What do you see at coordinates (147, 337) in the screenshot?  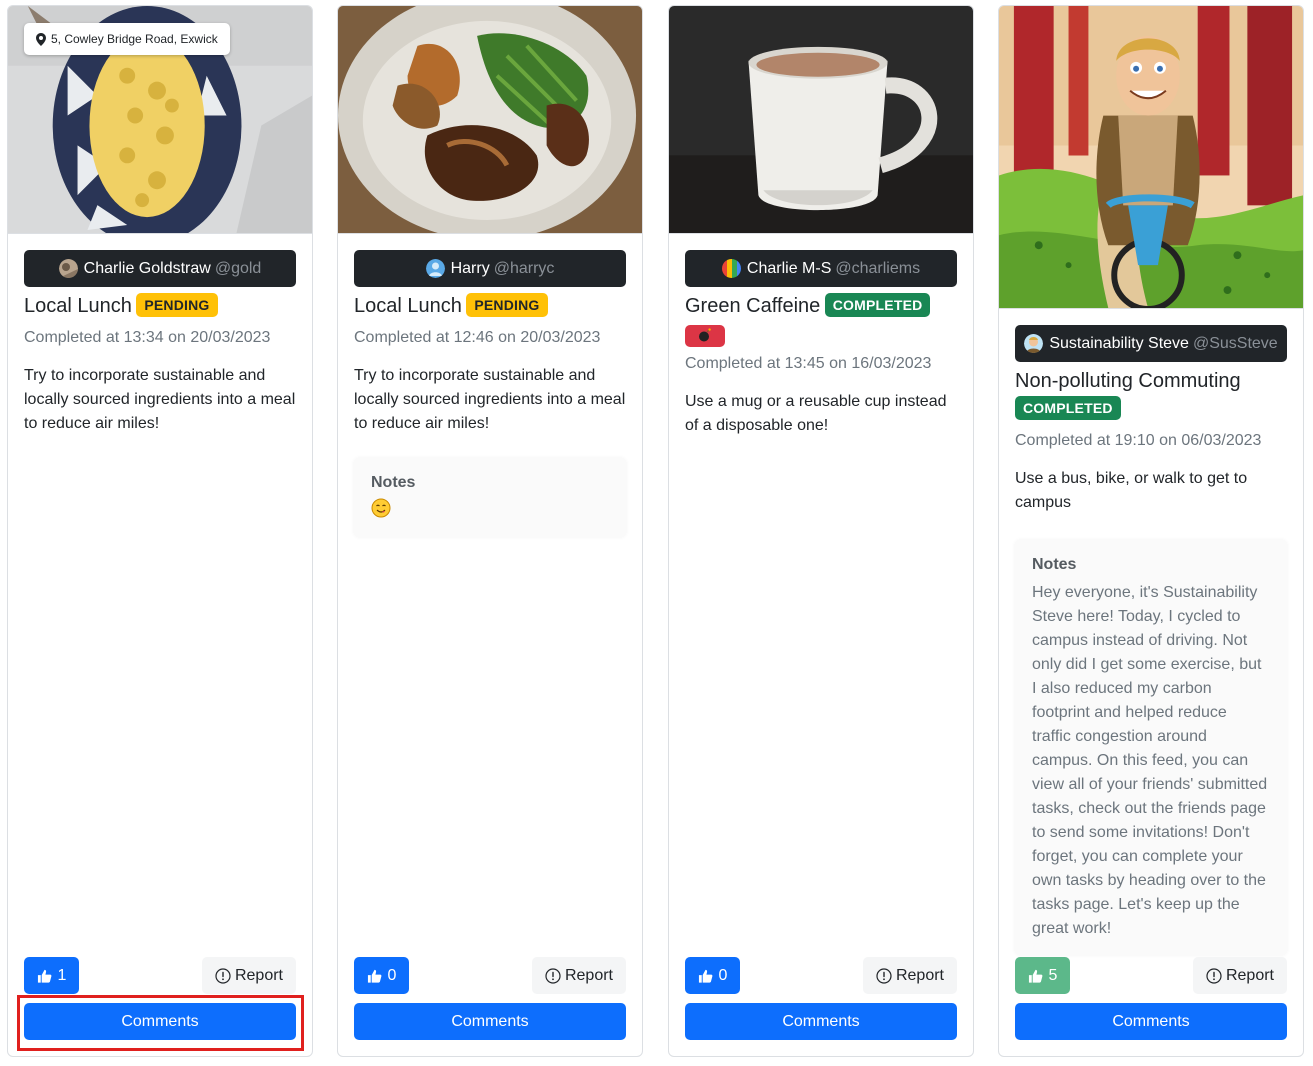 I see `completed-time: Completed at 13:34 on 20/03/2023` at bounding box center [147, 337].